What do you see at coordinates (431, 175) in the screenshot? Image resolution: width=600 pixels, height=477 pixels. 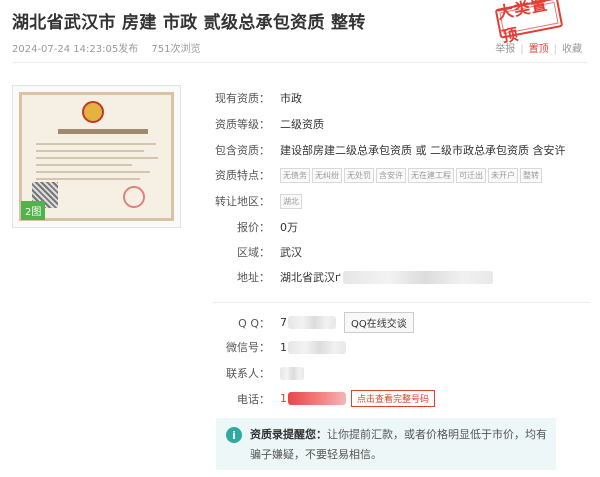 I see `feature-tag: 无在建工程` at bounding box center [431, 175].